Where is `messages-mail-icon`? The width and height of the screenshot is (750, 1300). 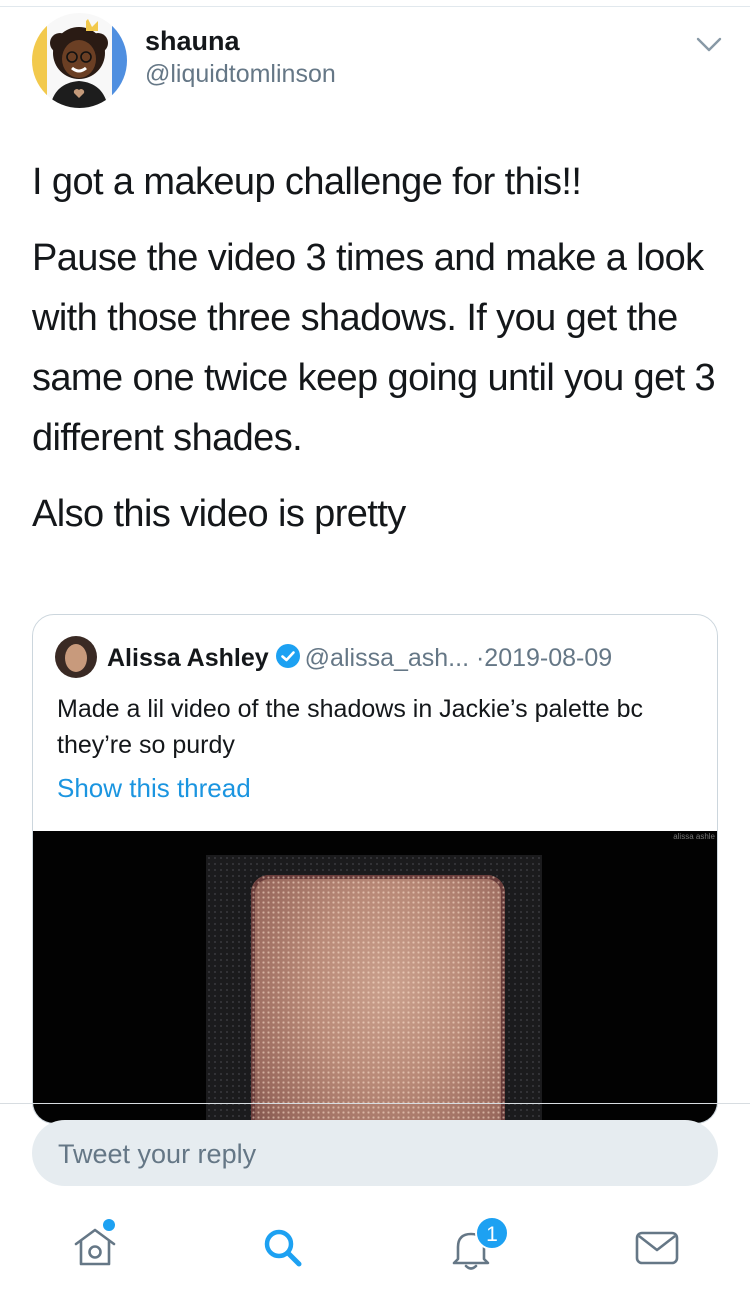
messages-mail-icon is located at coordinates (657, 1247).